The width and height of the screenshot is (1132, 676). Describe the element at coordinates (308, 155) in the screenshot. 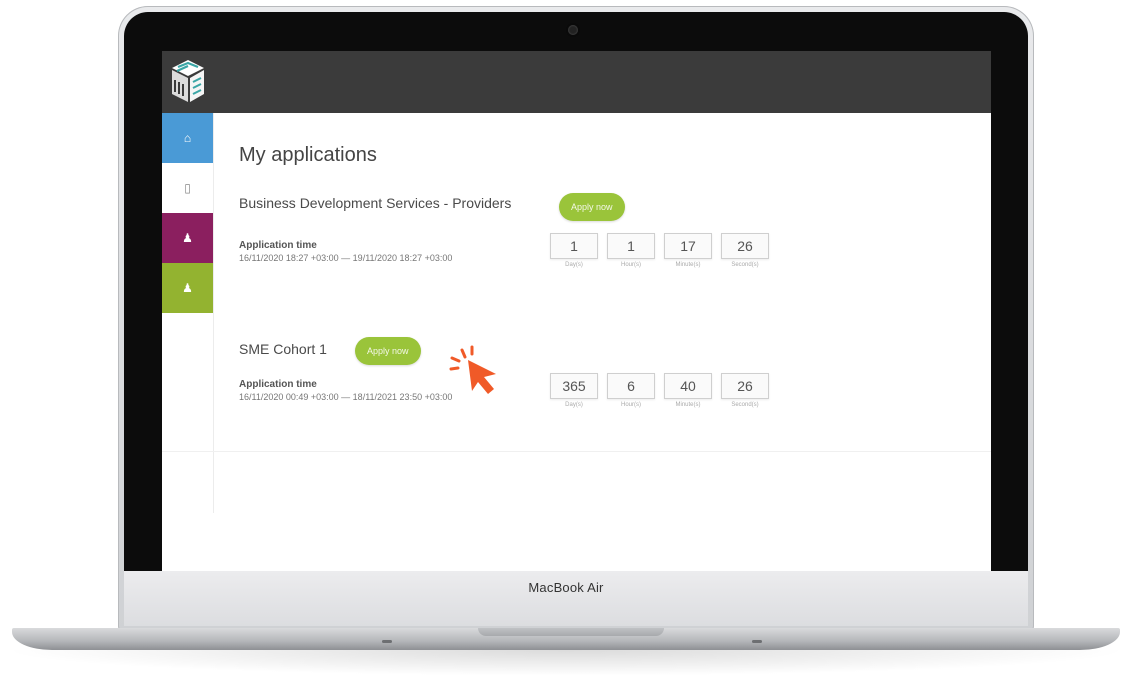

I see `page-title: My applications` at that location.